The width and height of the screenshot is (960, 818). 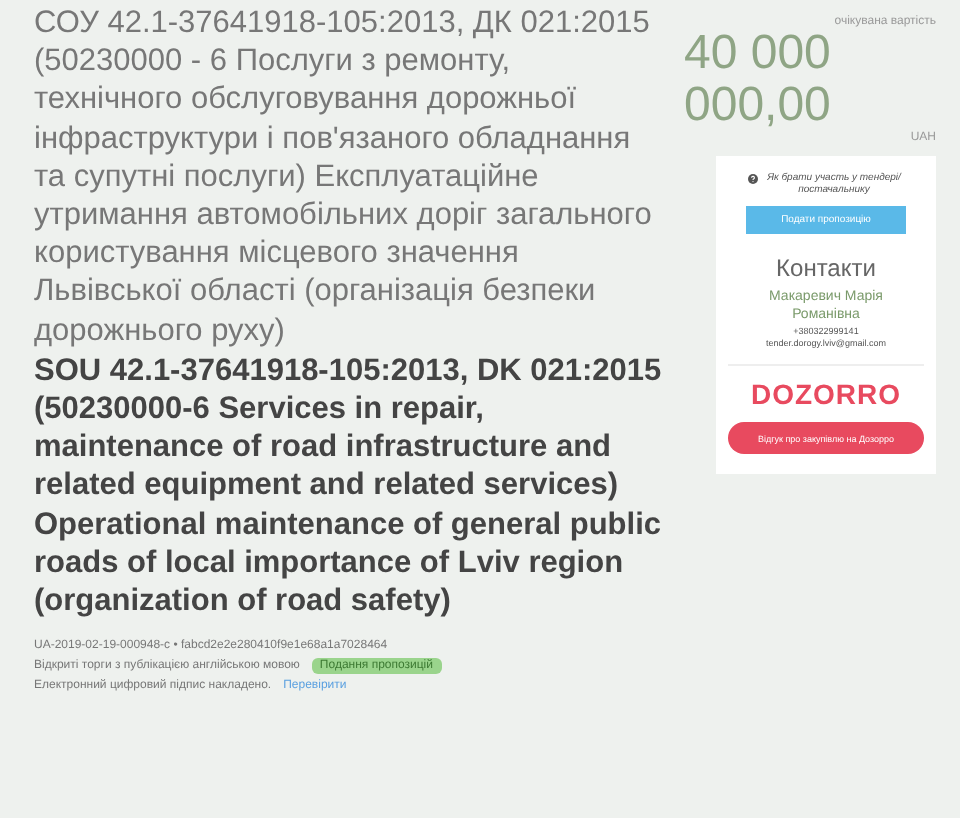 I want to click on help-icon, so click(x=753, y=179).